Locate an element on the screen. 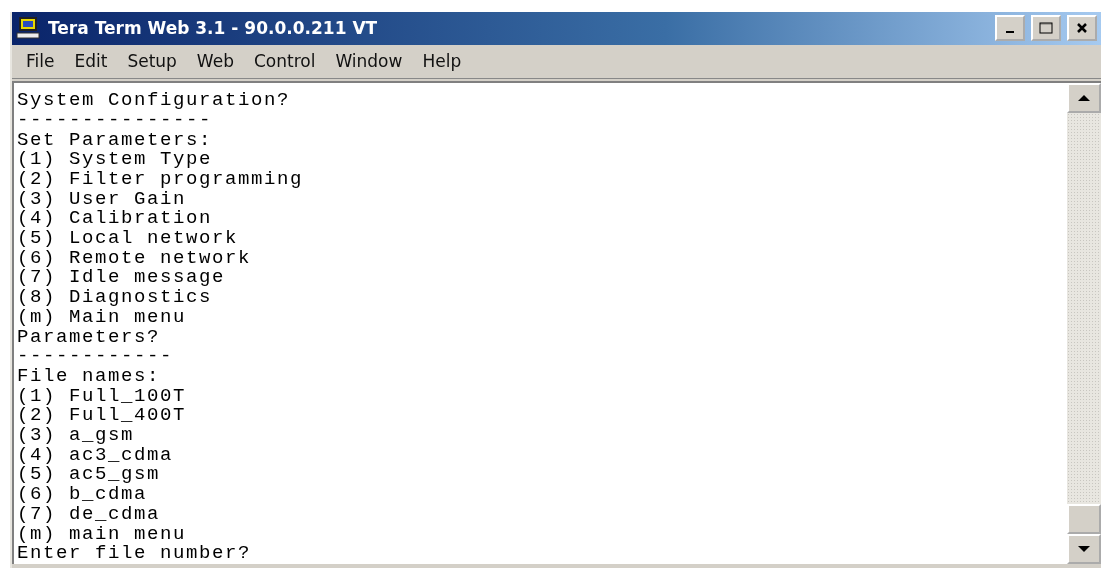 The height and width of the screenshot is (573, 1101). terminal-line: (m) Main menu is located at coordinates (102, 317).